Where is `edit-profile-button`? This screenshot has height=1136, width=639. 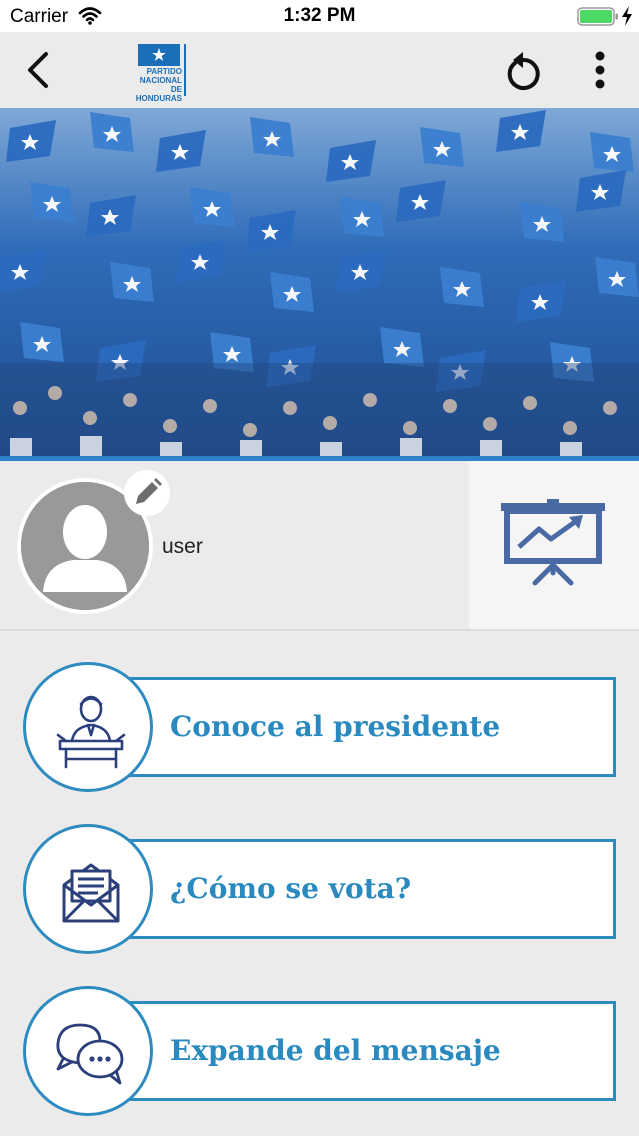
edit-profile-button is located at coordinates (147, 493).